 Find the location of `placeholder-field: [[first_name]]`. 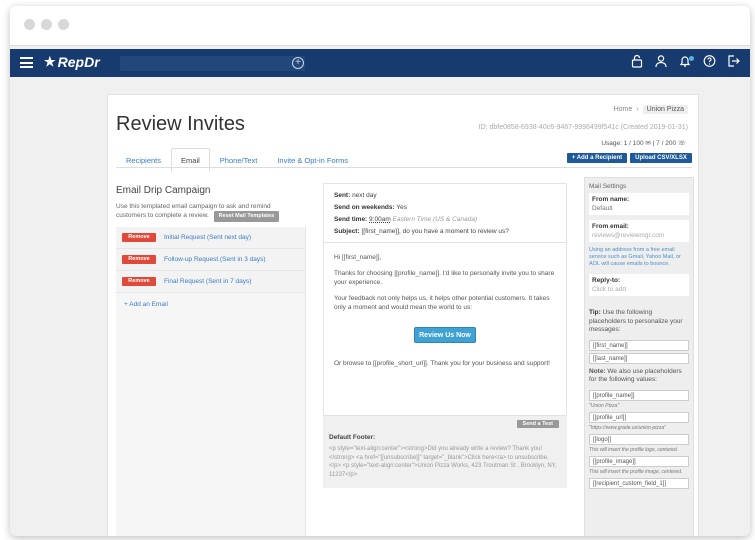

placeholder-field: [[first_name]] is located at coordinates (639, 345).